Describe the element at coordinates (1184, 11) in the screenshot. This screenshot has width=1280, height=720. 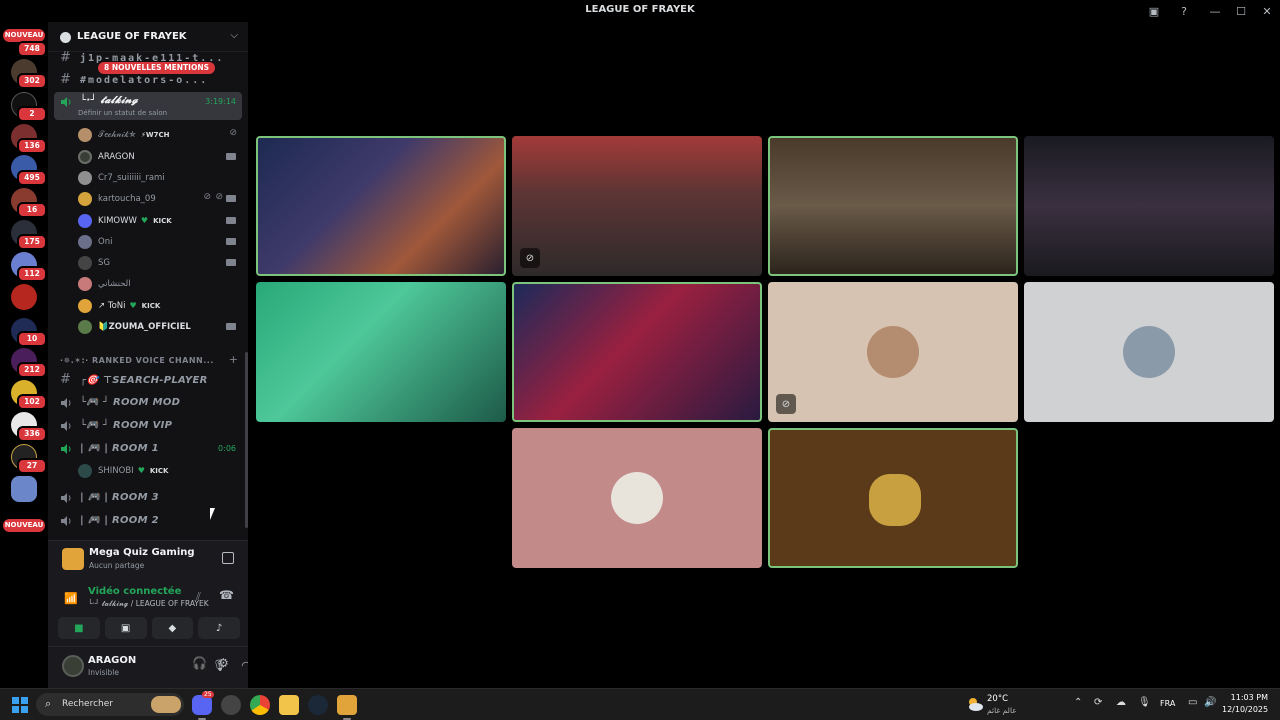
I see `help-icon: ?` at that location.